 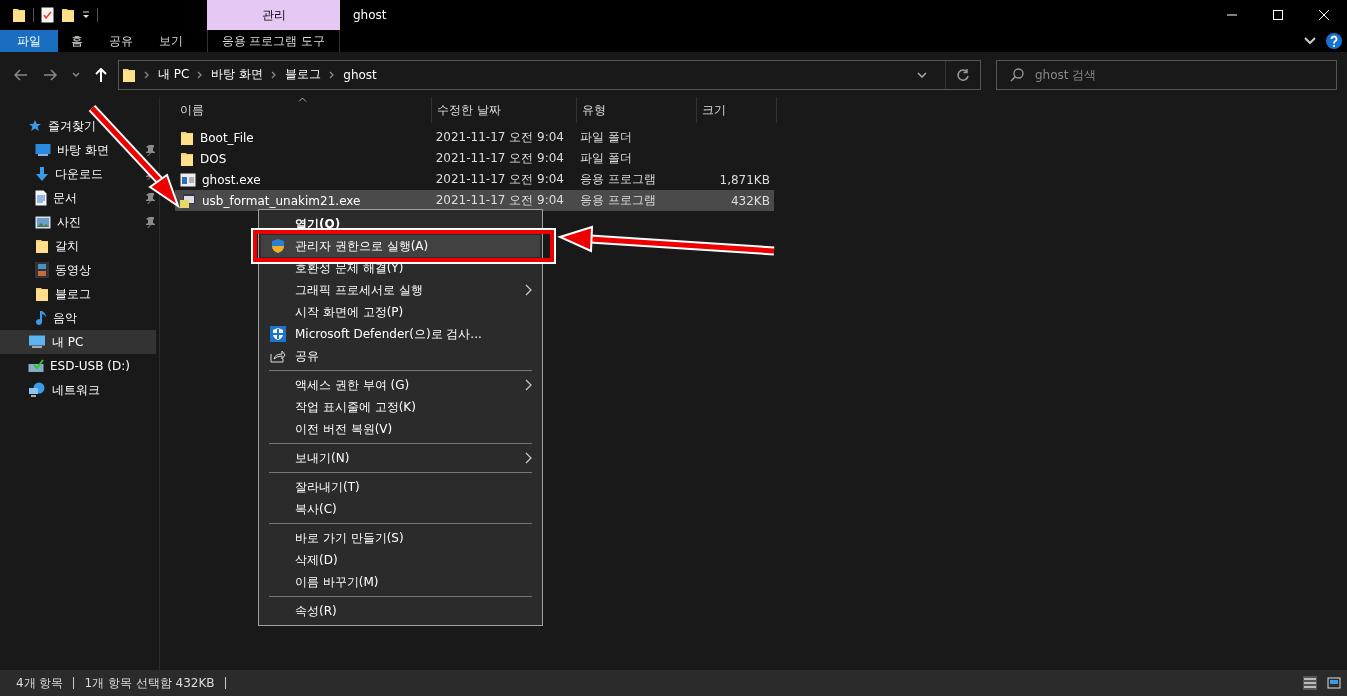 I want to click on file-size: 1,871KB, so click(x=744, y=179).